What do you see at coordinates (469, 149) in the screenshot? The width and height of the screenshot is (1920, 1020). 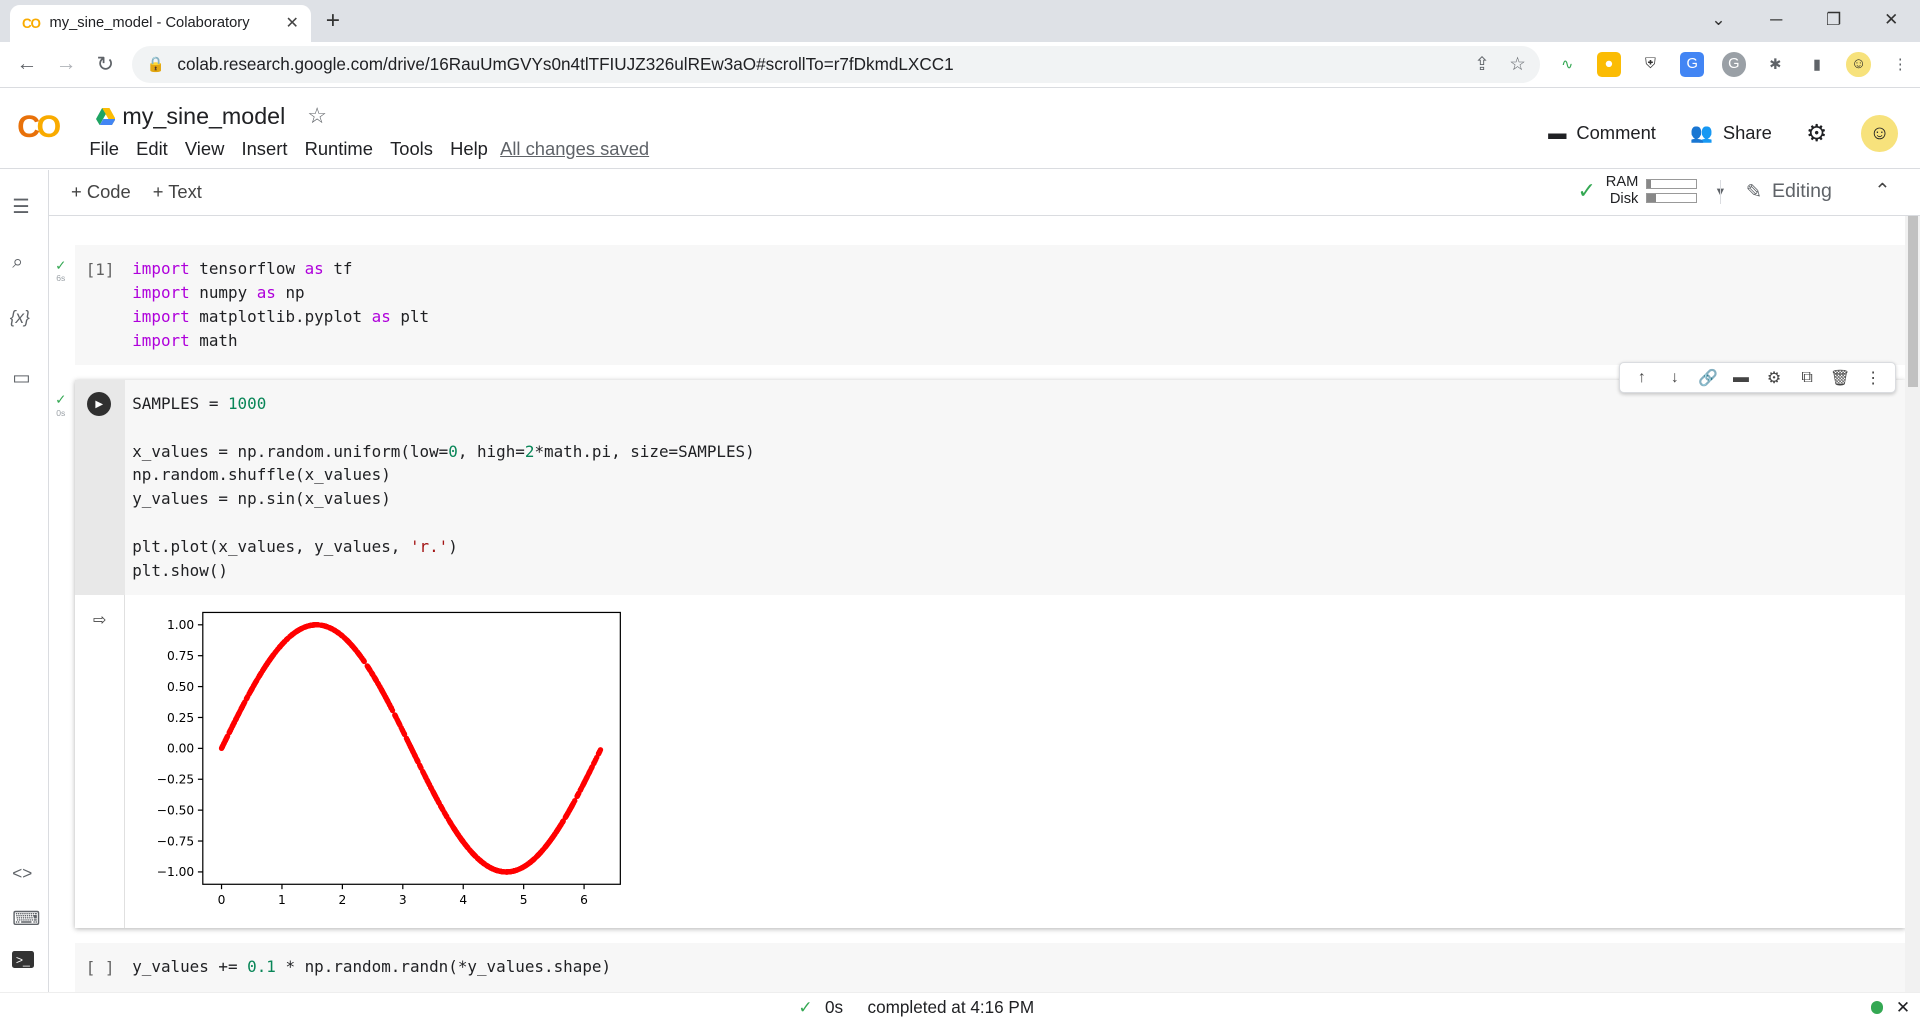 I see `menu-help: Help` at bounding box center [469, 149].